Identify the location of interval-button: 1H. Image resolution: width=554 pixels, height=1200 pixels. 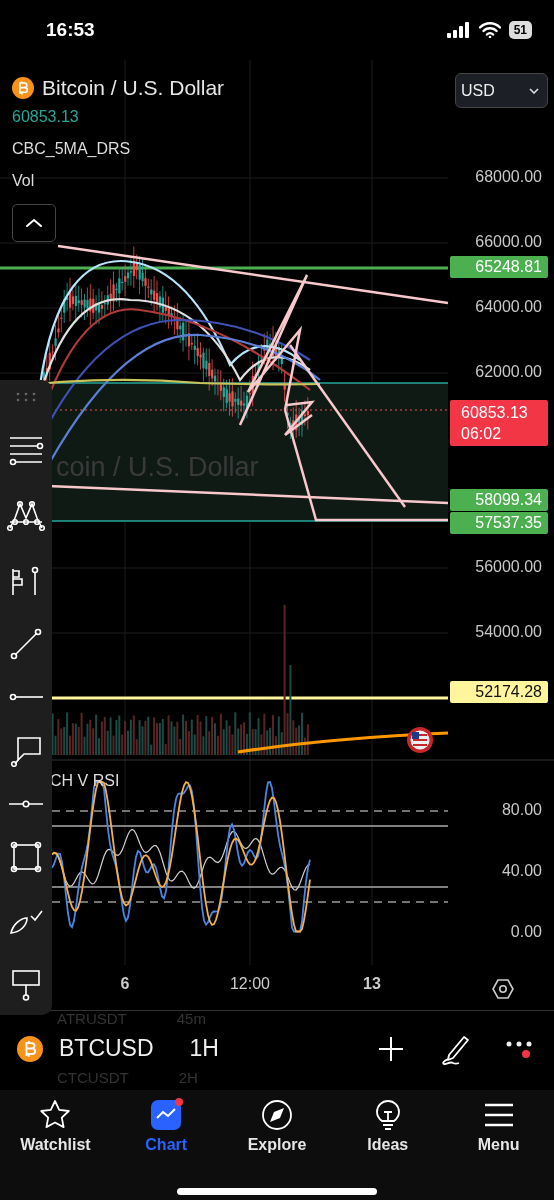
(204, 1048).